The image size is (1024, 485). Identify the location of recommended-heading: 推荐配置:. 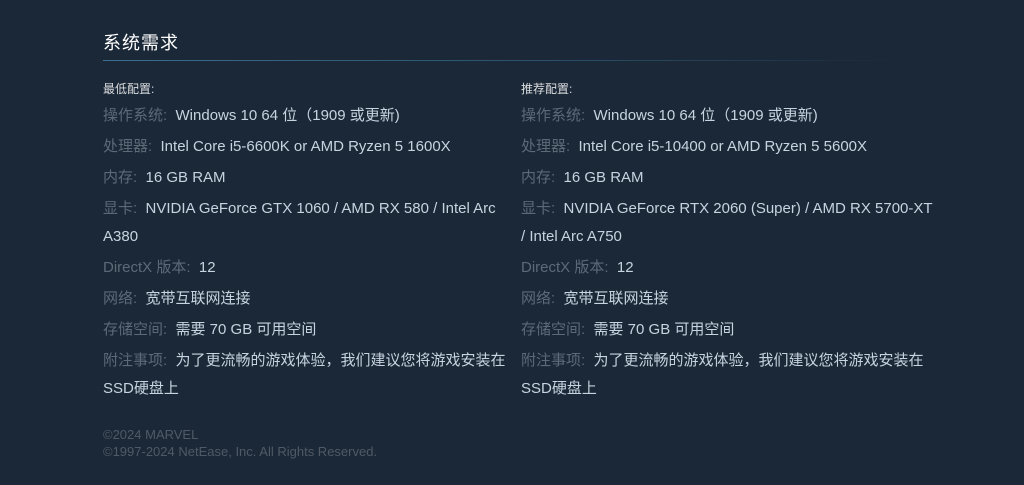
(547, 89).